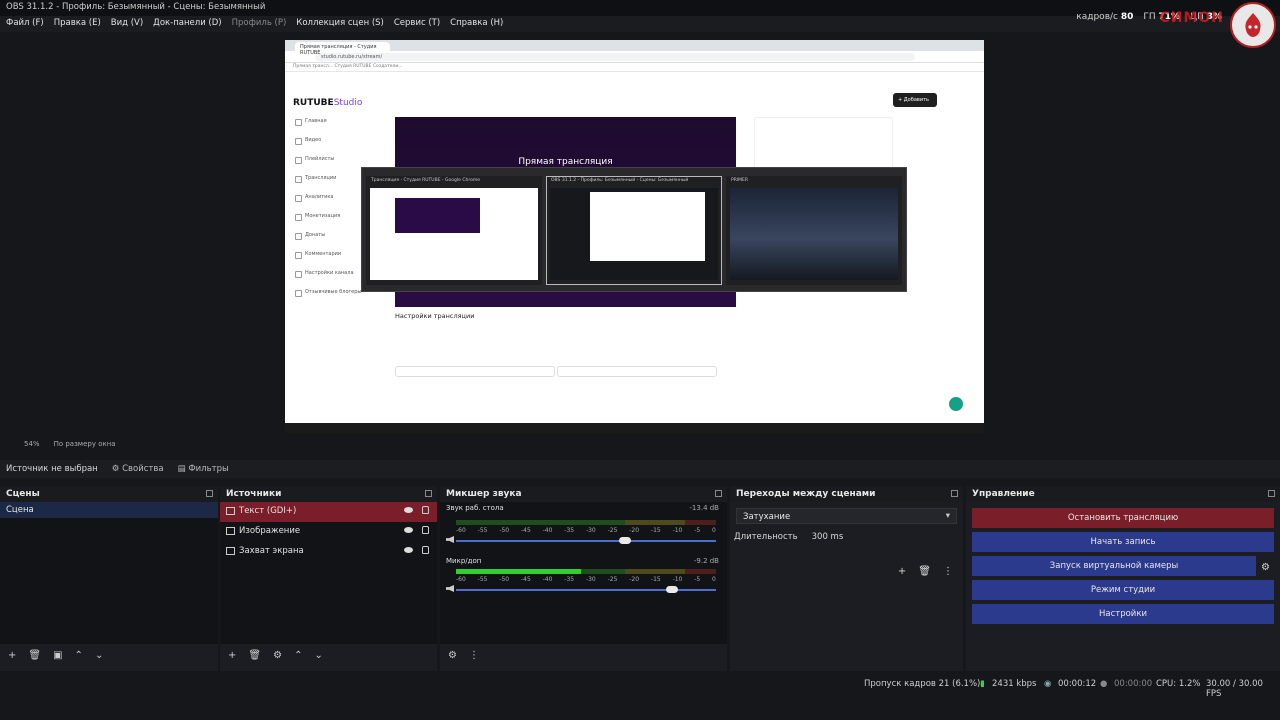  Describe the element at coordinates (330, 146) in the screenshot. I see `rutube-nav-item: Видео` at that location.